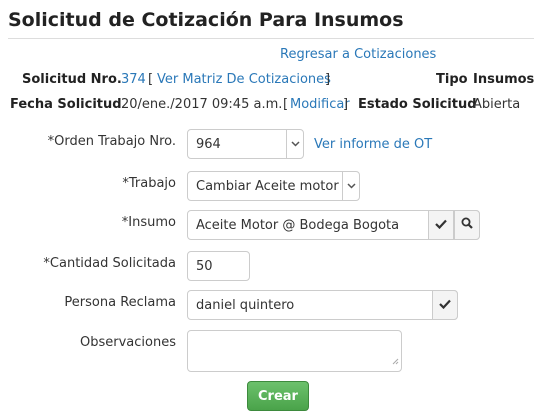 This screenshot has height=420, width=534. Describe the element at coordinates (204, 266) in the screenshot. I see `cantidad-input-value: 50` at that location.